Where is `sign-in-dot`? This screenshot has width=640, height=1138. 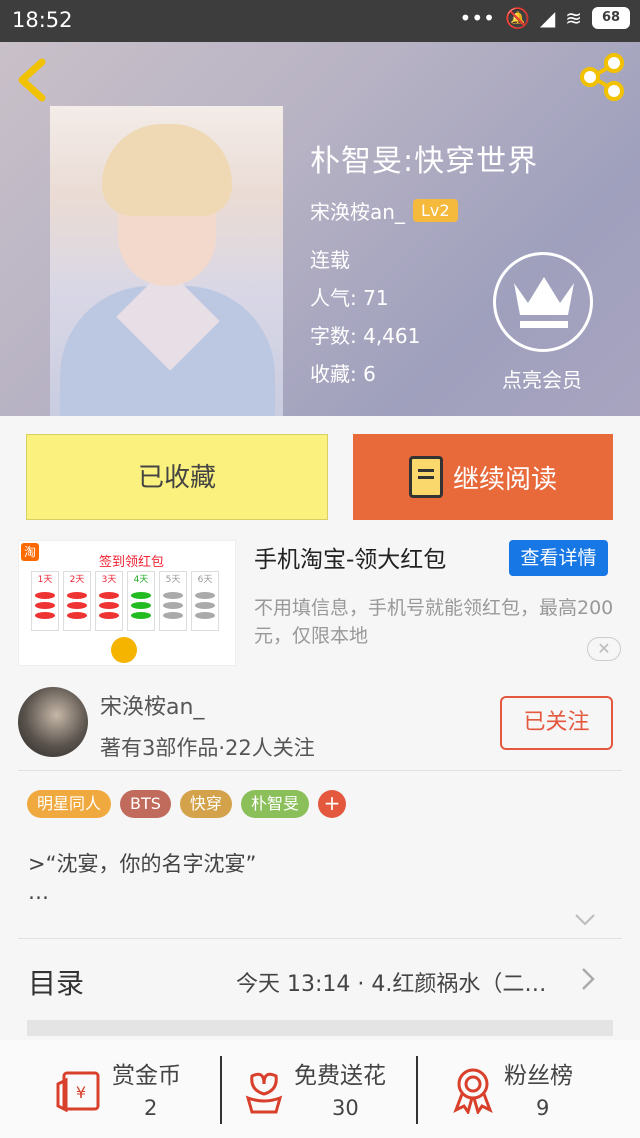 sign-in-dot is located at coordinates (124, 650).